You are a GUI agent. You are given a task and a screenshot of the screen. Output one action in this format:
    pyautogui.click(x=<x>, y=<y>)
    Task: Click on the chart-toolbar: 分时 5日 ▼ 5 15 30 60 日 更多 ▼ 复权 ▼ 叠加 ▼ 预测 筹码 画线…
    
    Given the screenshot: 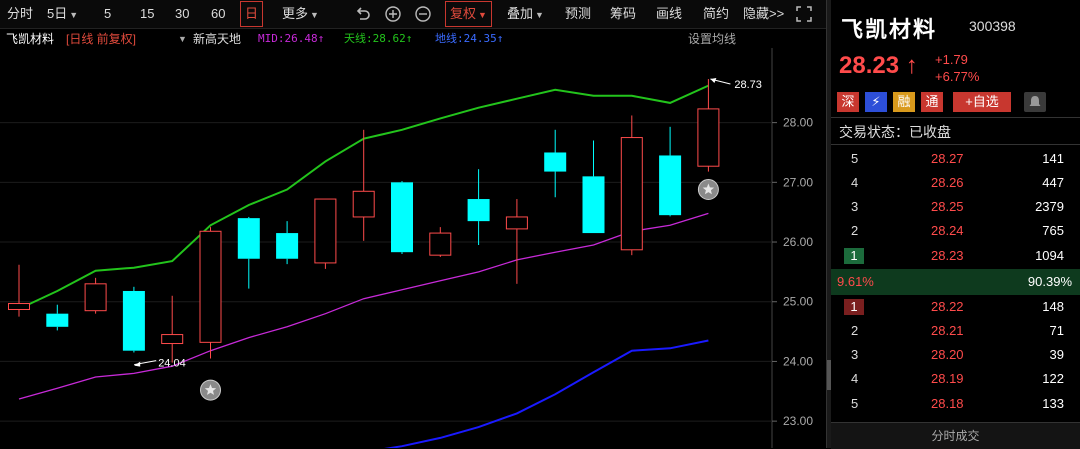 What is the action you would take?
    pyautogui.click(x=413, y=14)
    